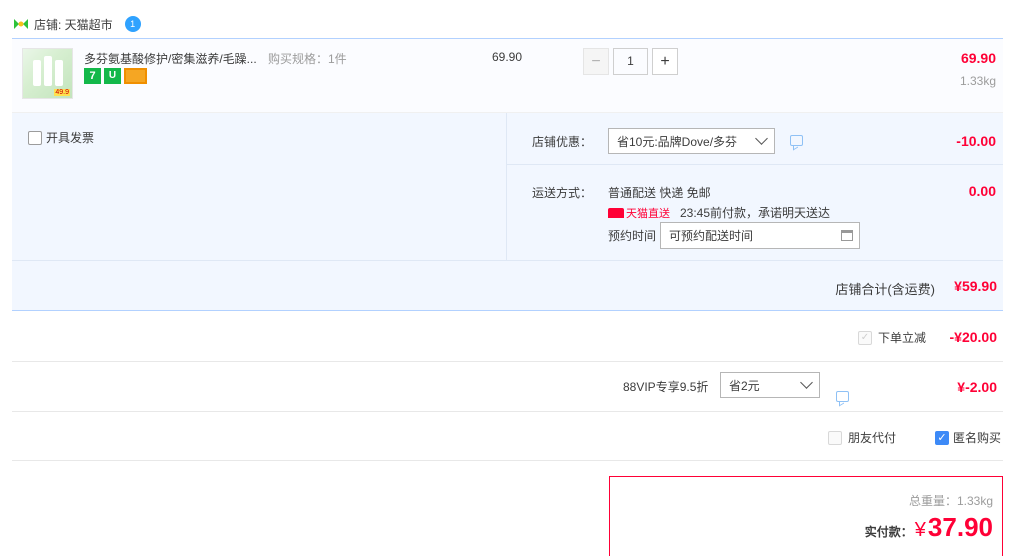  Describe the element at coordinates (648, 213) in the screenshot. I see `tmall-direct-label: 天猫直送` at that location.